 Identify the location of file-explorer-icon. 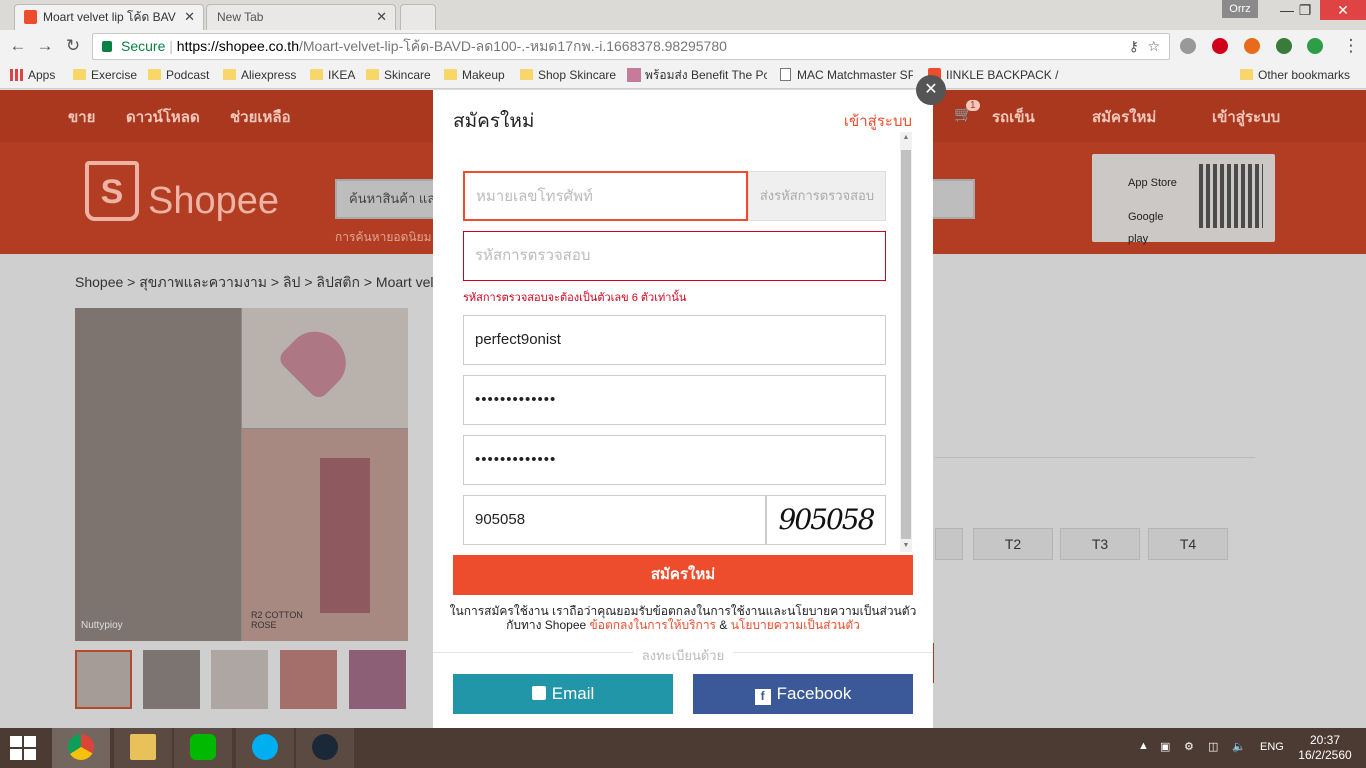
(143, 748).